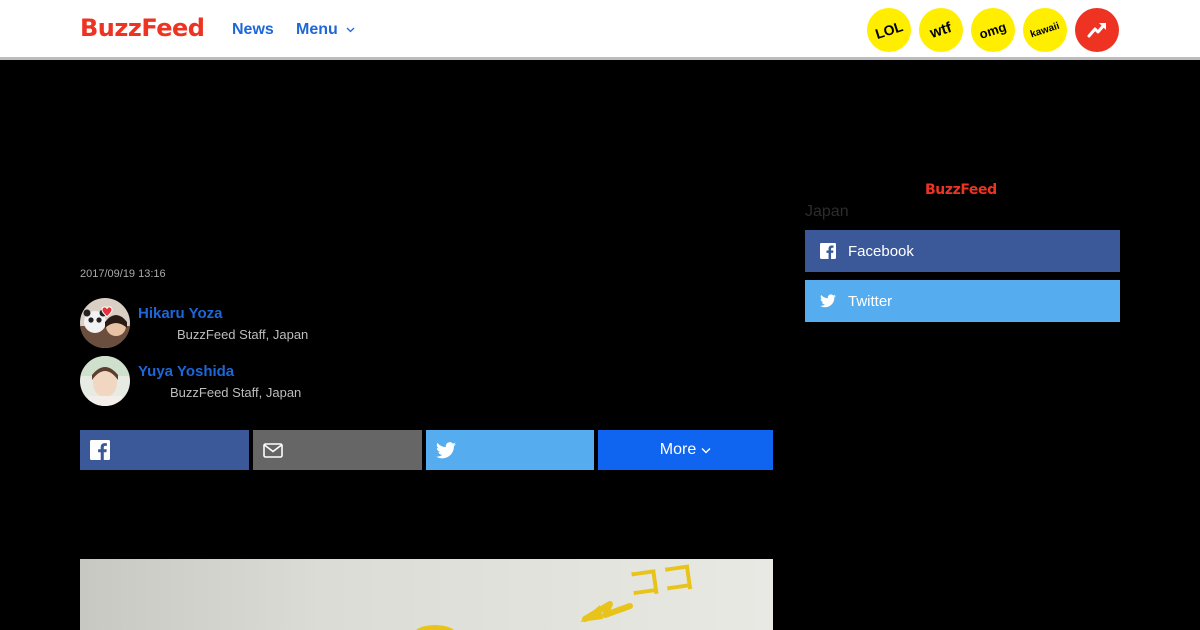 The width and height of the screenshot is (1200, 630). I want to click on nav-menu-button: Menu, so click(325, 30).